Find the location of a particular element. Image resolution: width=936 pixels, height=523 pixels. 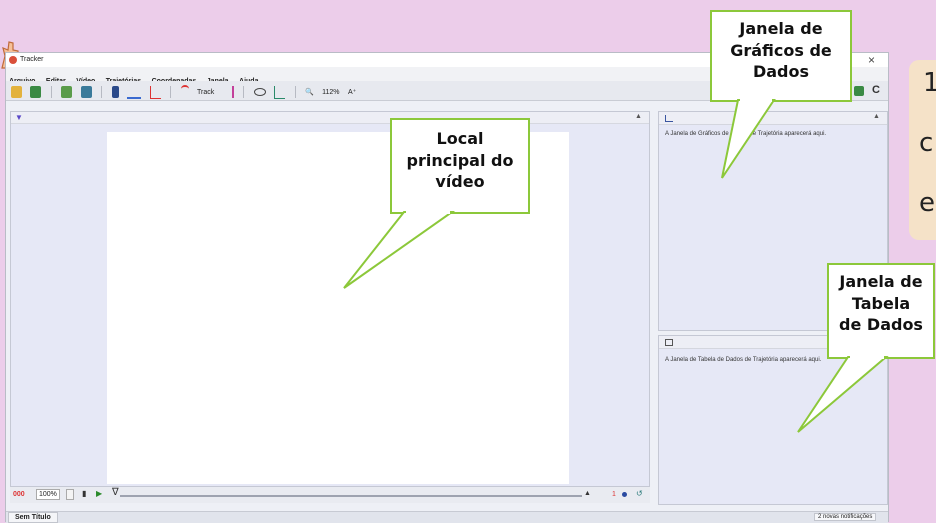

rate-input: 100% is located at coordinates (48, 494).